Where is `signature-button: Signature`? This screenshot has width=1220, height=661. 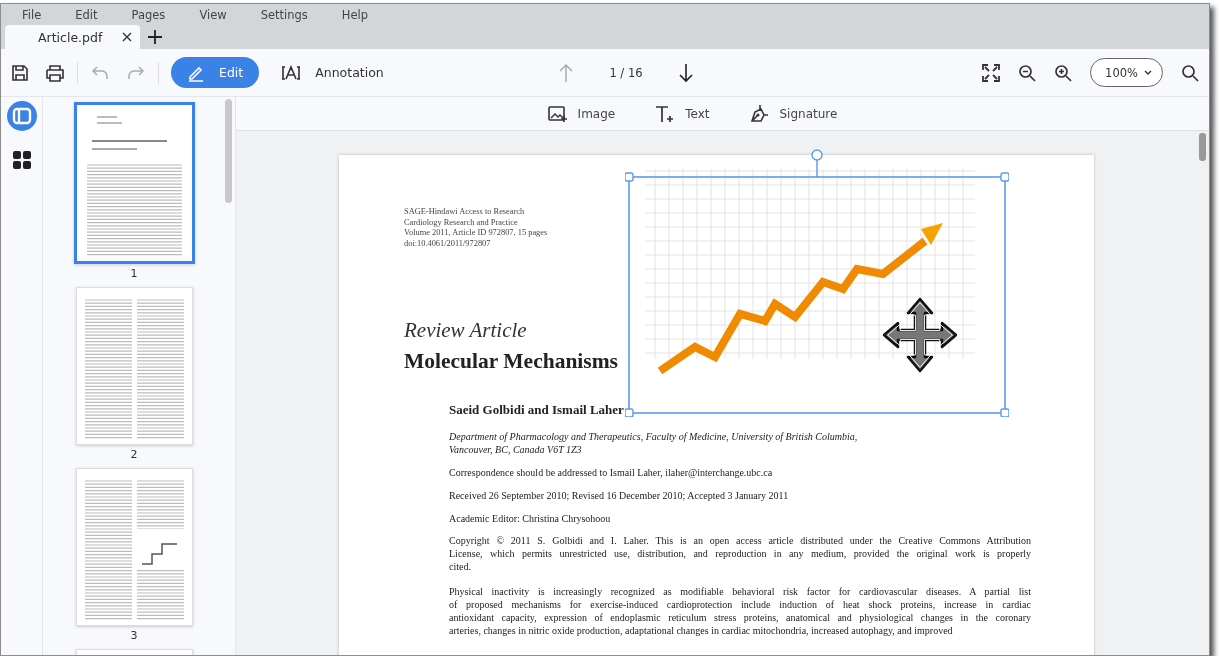 signature-button: Signature is located at coordinates (793, 113).